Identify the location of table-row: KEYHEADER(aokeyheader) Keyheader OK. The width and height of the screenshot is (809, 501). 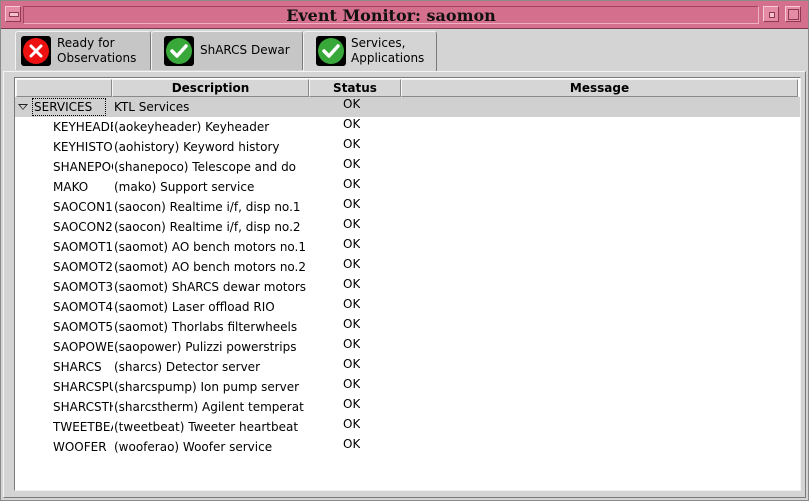
(407, 127).